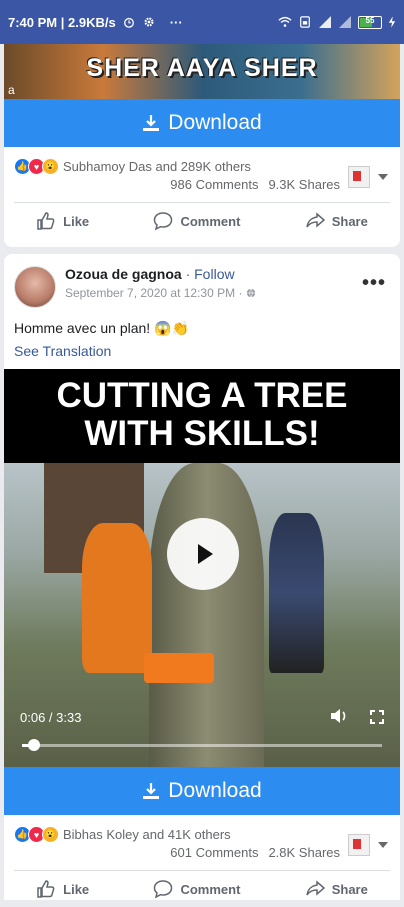 The width and height of the screenshot is (404, 907). I want to click on tree-trunk-shape, so click(206, 615).